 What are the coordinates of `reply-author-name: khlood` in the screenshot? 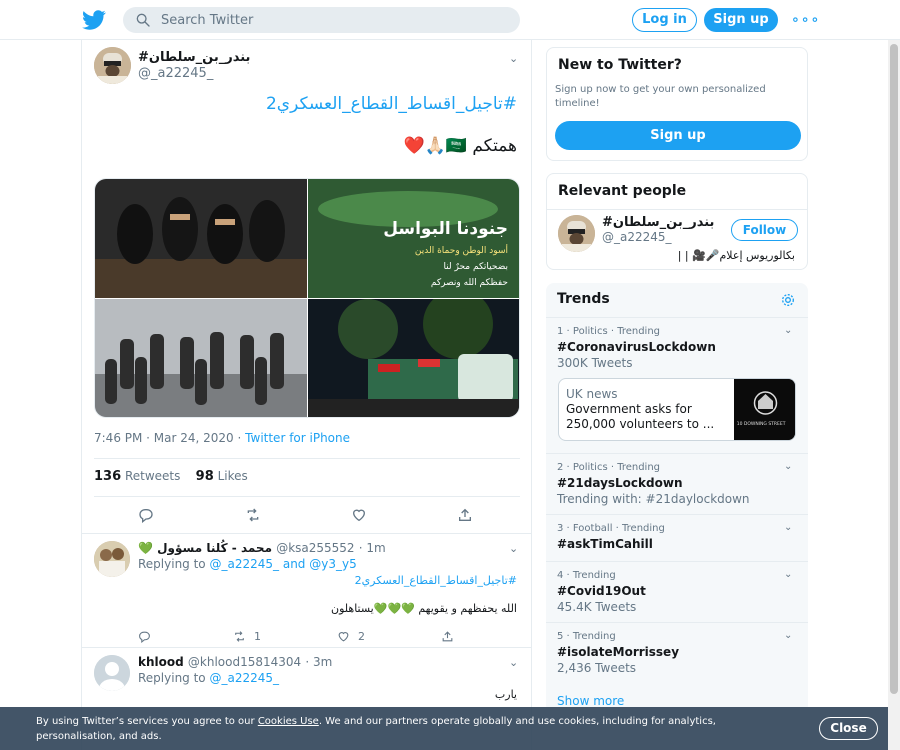 It's located at (161, 662).